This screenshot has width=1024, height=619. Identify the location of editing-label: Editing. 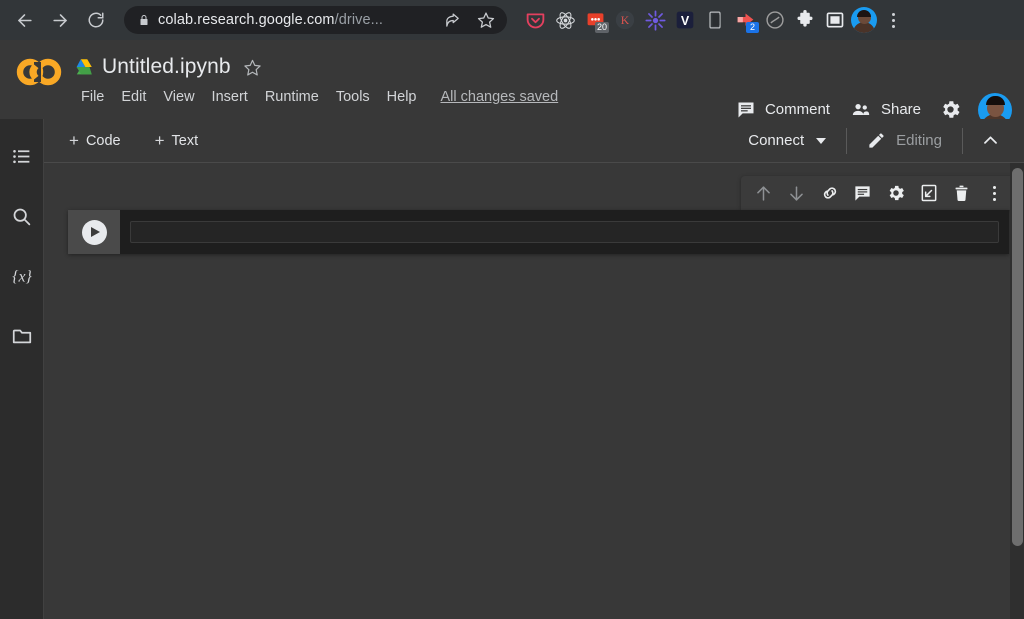
(919, 140).